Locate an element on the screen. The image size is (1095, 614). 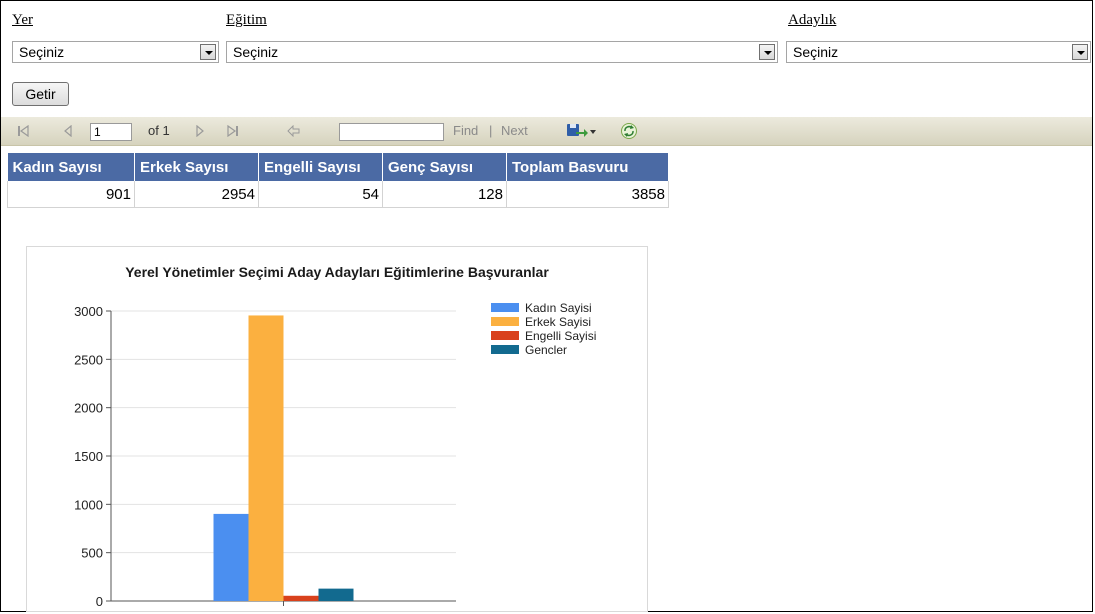
last-page-icon is located at coordinates (233, 131).